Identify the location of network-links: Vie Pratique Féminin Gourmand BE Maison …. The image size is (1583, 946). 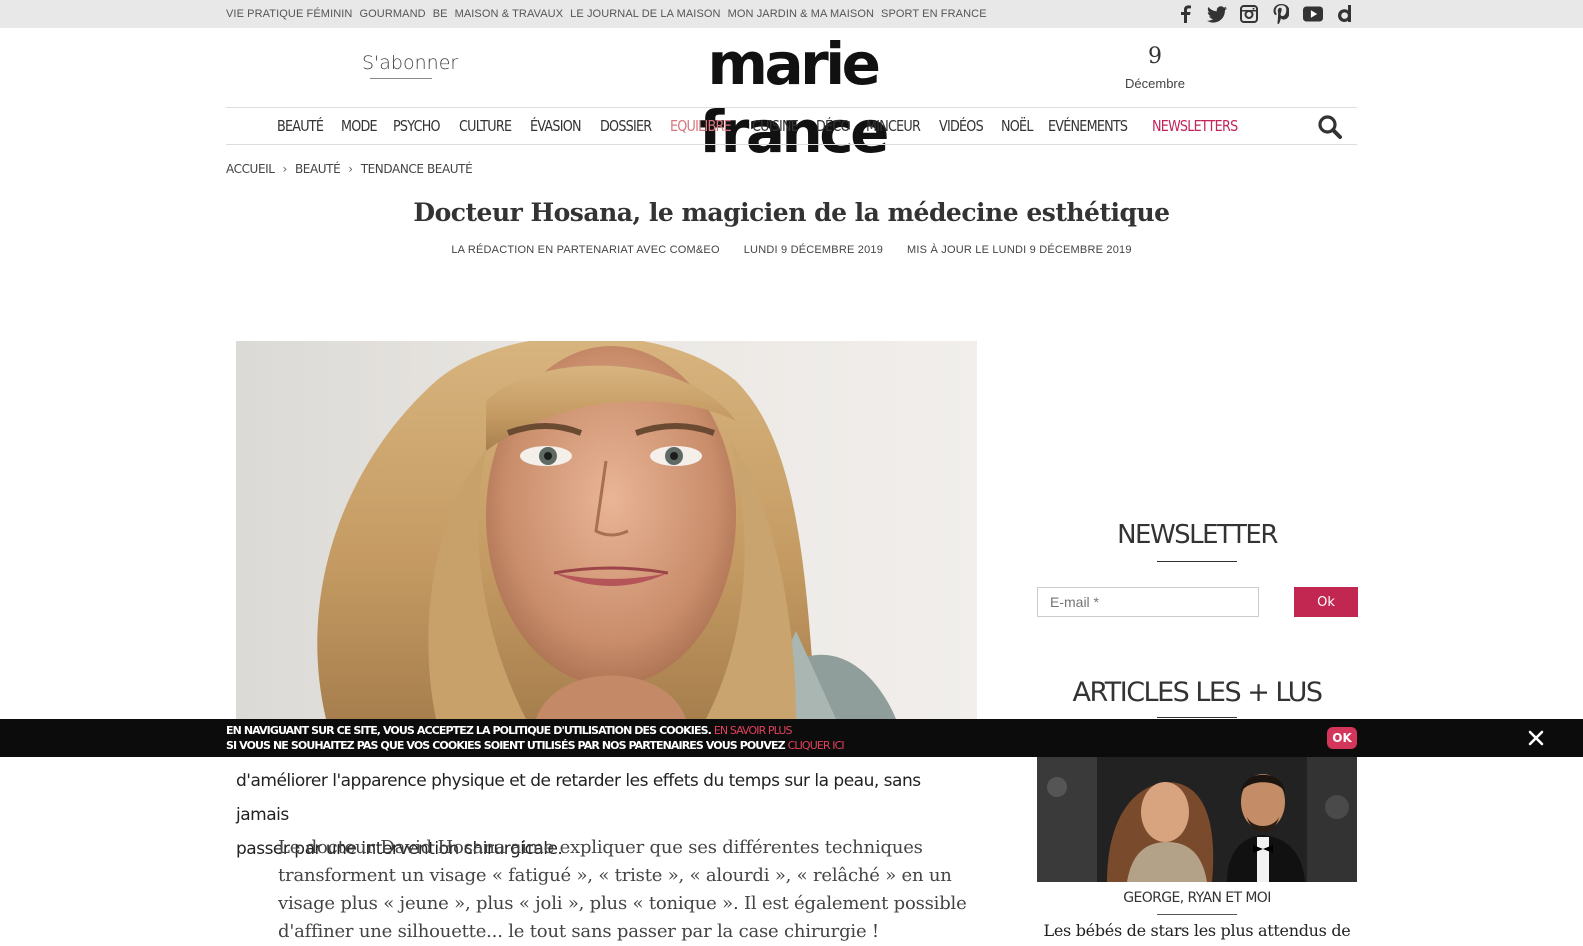
(606, 14).